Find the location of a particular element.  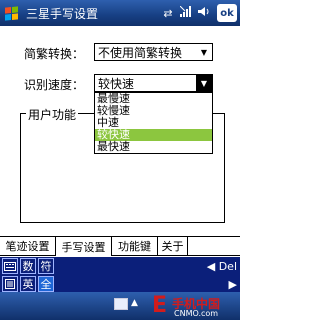

connectivity-icon: ⇄ is located at coordinates (168, 13).